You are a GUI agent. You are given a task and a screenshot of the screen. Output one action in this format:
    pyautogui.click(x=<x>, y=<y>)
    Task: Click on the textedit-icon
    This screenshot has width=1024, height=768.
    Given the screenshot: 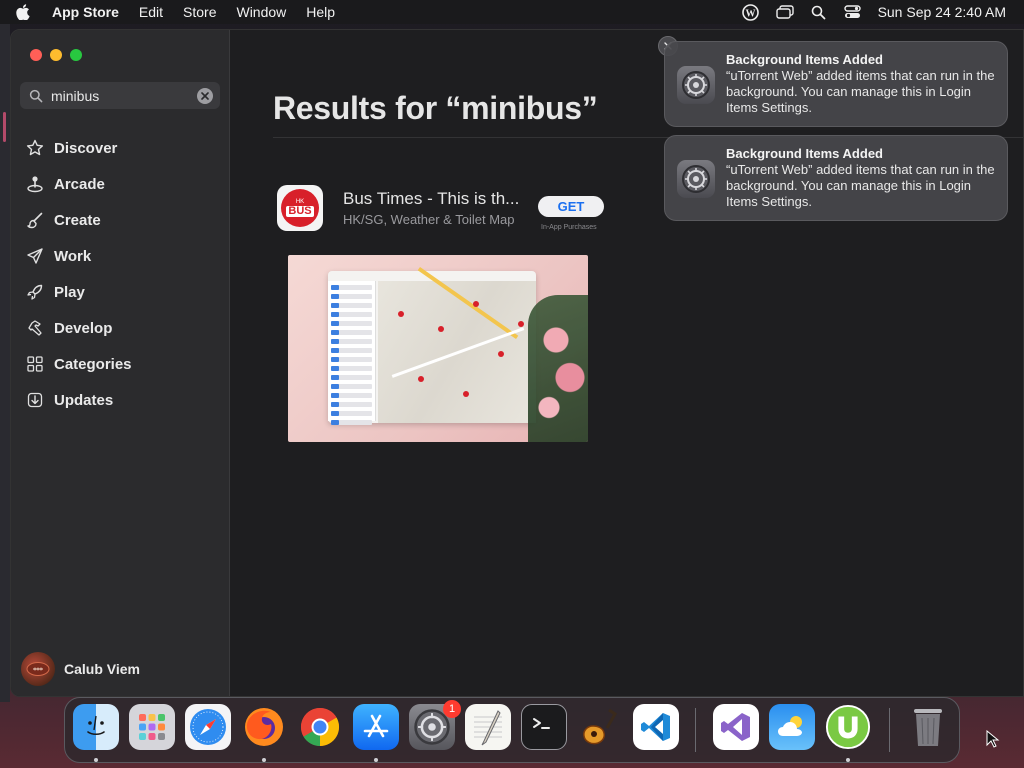 What is the action you would take?
    pyautogui.click(x=488, y=727)
    